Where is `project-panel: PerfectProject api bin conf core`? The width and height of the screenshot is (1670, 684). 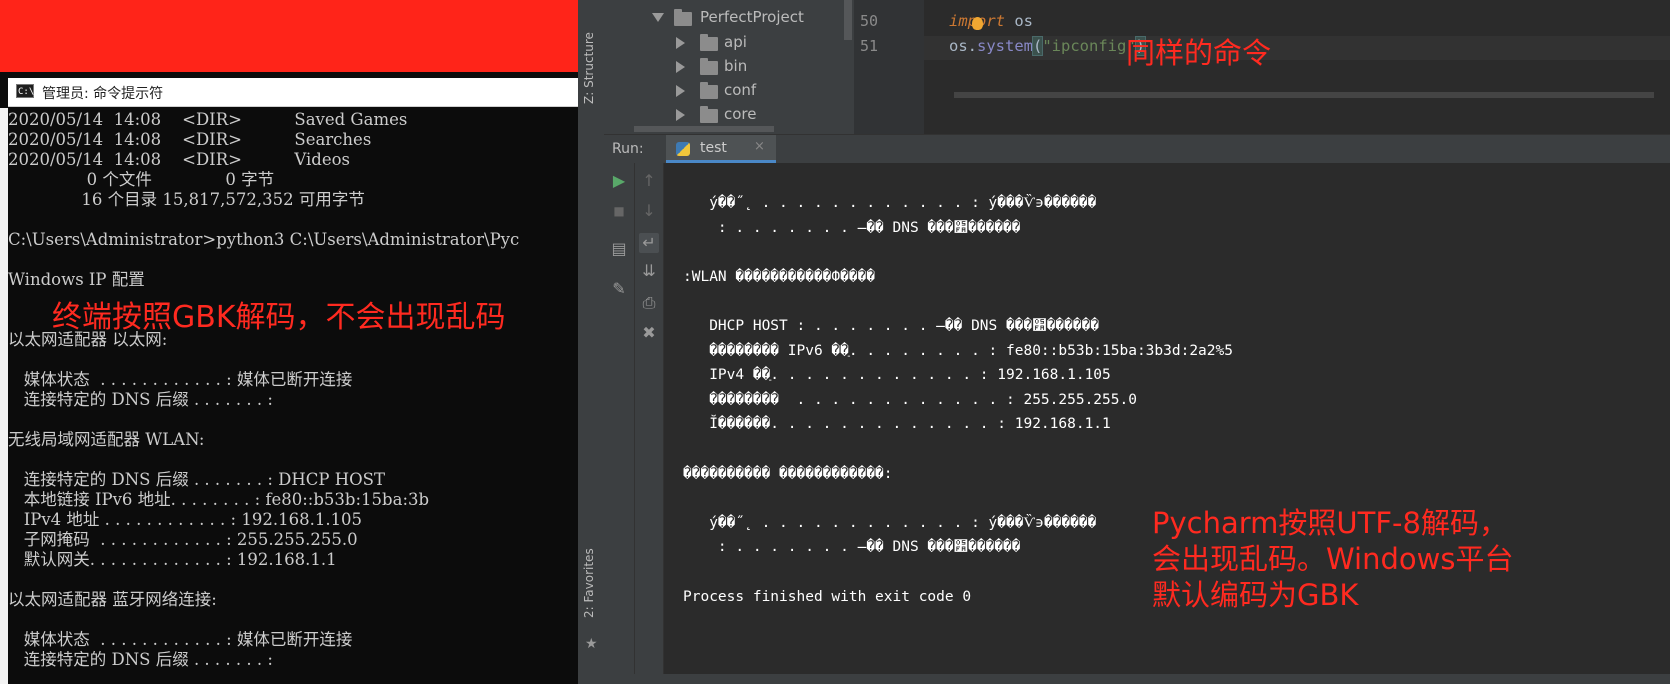 project-panel: PerfectProject api bin conf core is located at coordinates (729, 69).